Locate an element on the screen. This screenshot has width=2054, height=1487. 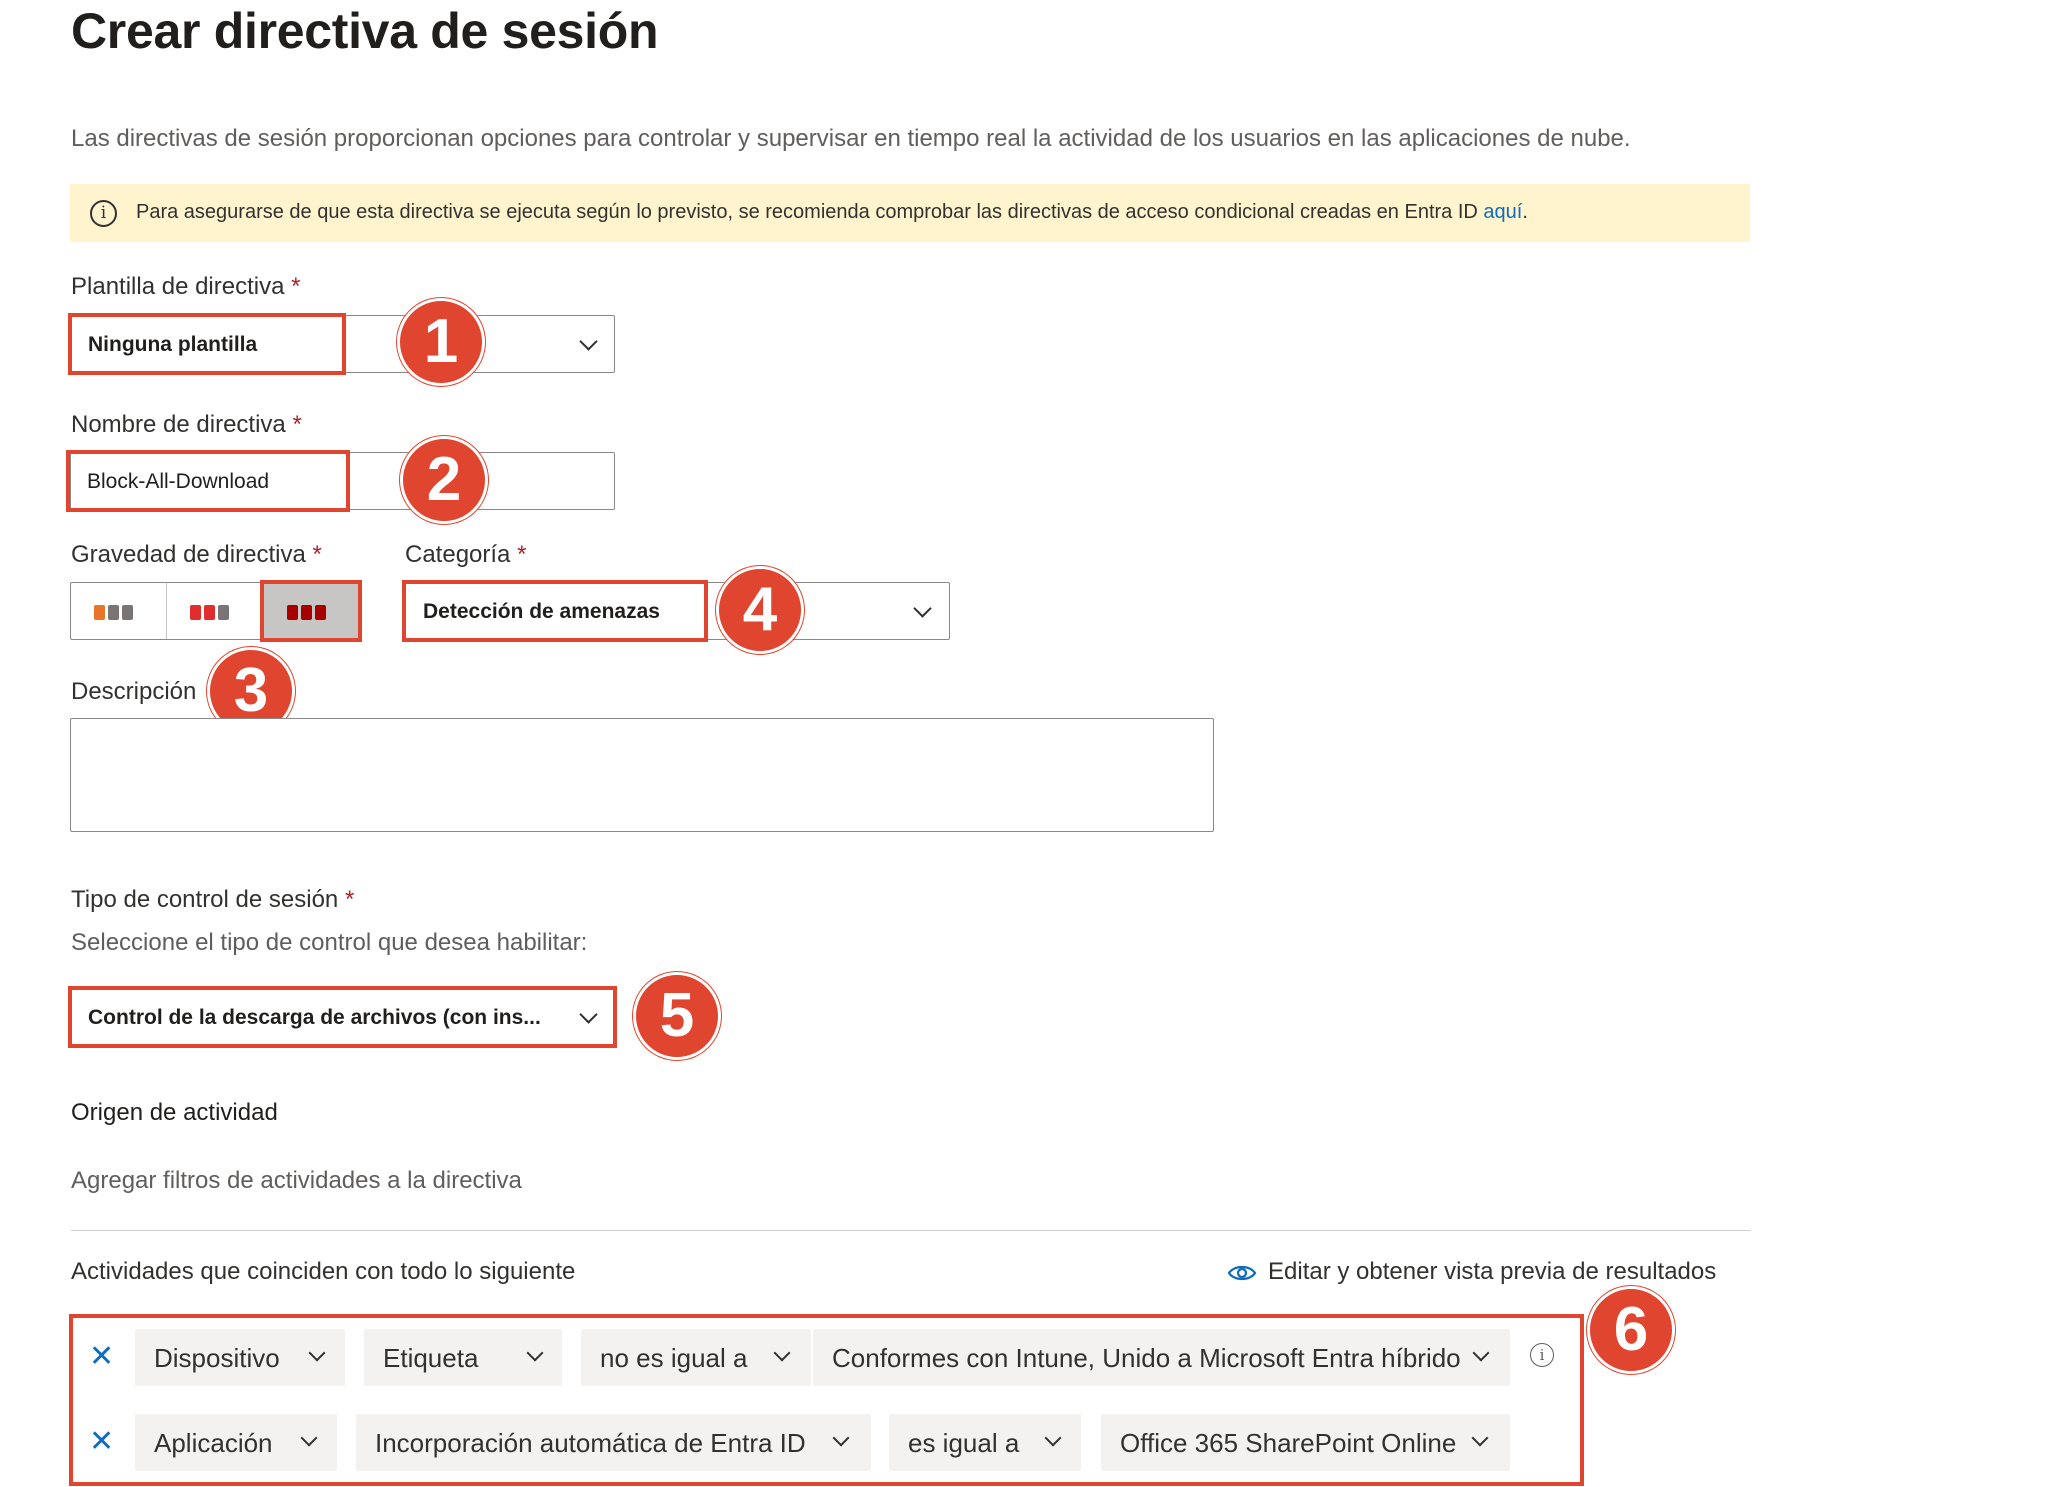
section-divider is located at coordinates (911, 1230).